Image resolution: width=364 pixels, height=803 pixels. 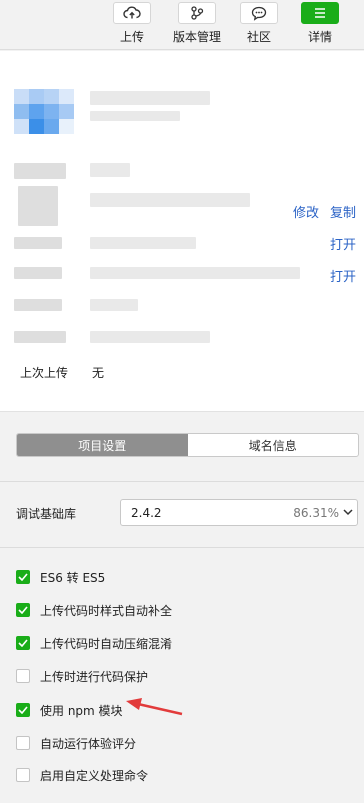 I want to click on menu-icon, so click(x=320, y=13).